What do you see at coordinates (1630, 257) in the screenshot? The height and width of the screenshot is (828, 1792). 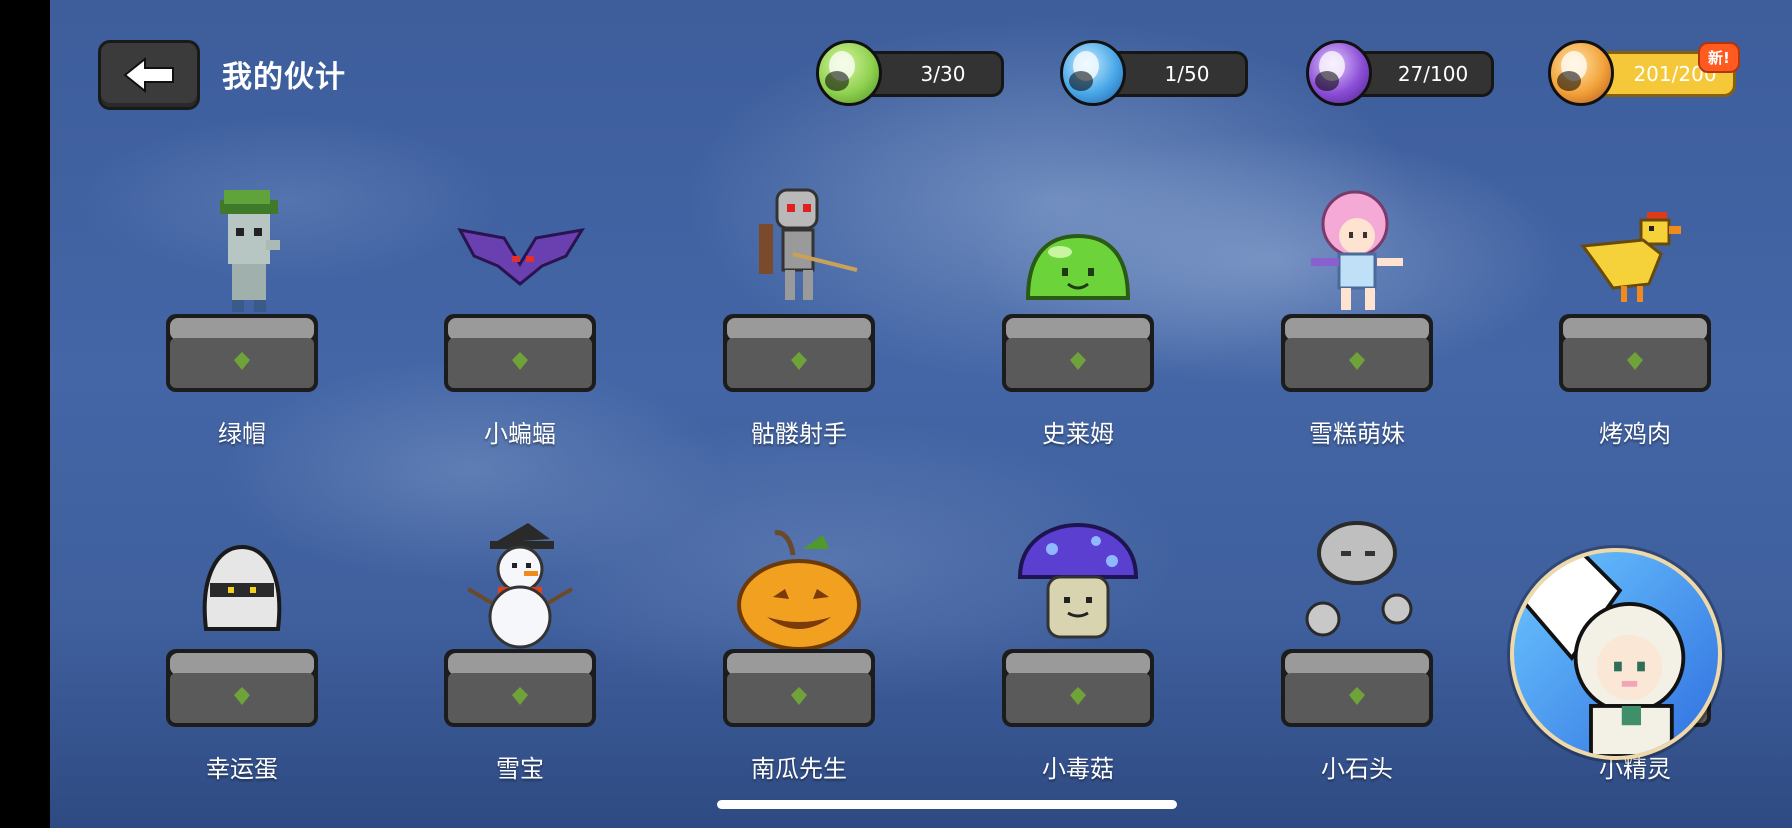 I see `chicken-icon` at bounding box center [1630, 257].